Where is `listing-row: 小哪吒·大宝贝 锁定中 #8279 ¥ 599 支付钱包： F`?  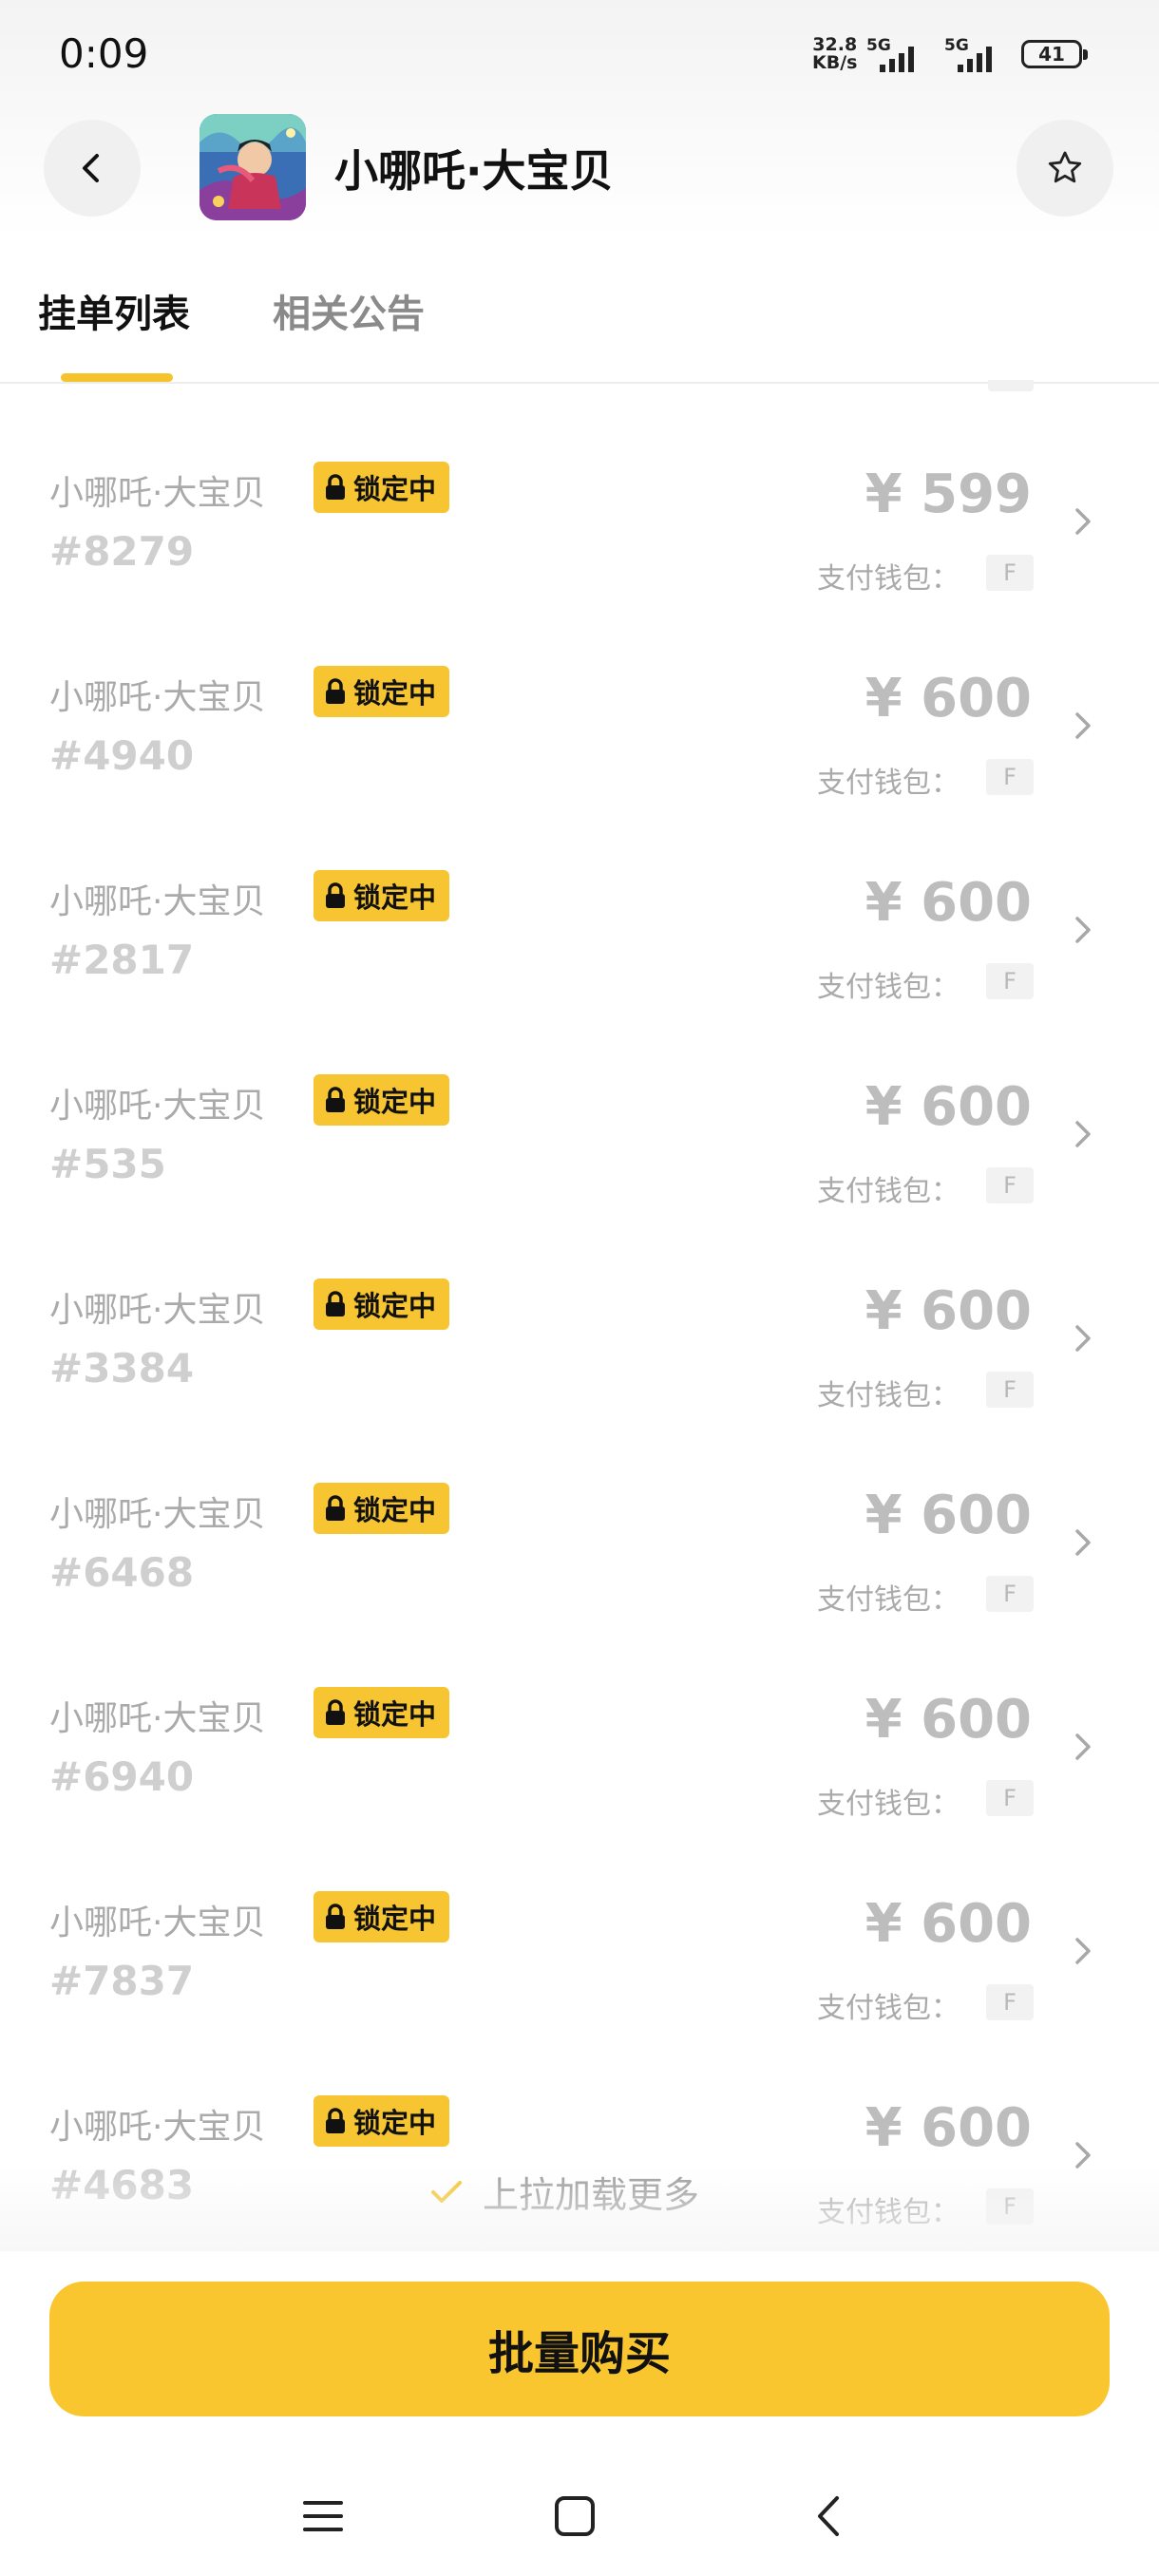
listing-row: 小哪吒·大宝贝 锁定中 #8279 ¥ 599 支付钱包： F is located at coordinates (579, 490).